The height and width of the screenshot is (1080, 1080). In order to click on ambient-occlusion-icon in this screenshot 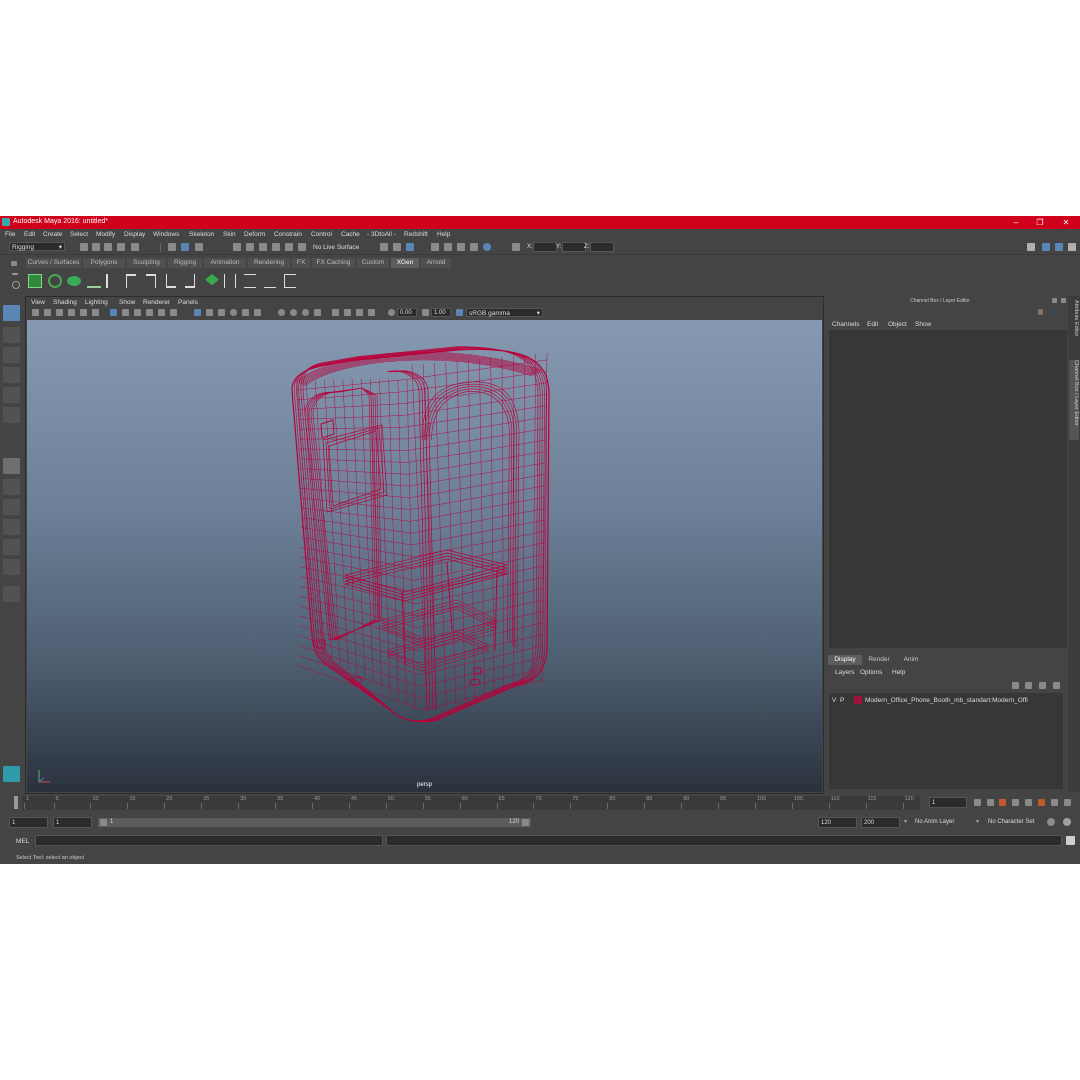, I will do `click(233, 312)`.